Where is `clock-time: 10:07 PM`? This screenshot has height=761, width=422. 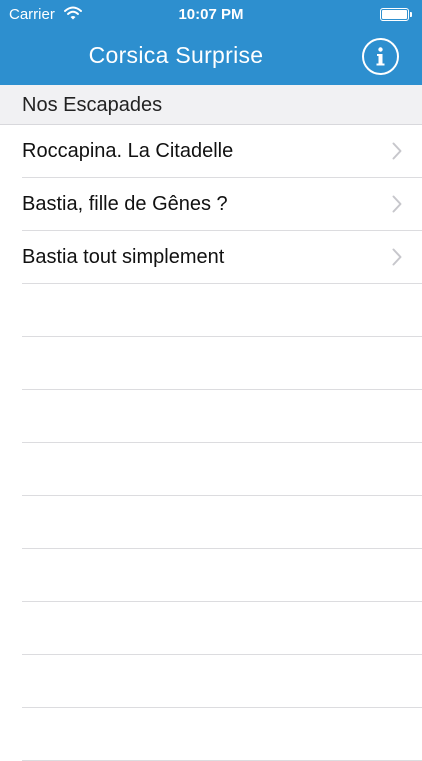 clock-time: 10:07 PM is located at coordinates (211, 14).